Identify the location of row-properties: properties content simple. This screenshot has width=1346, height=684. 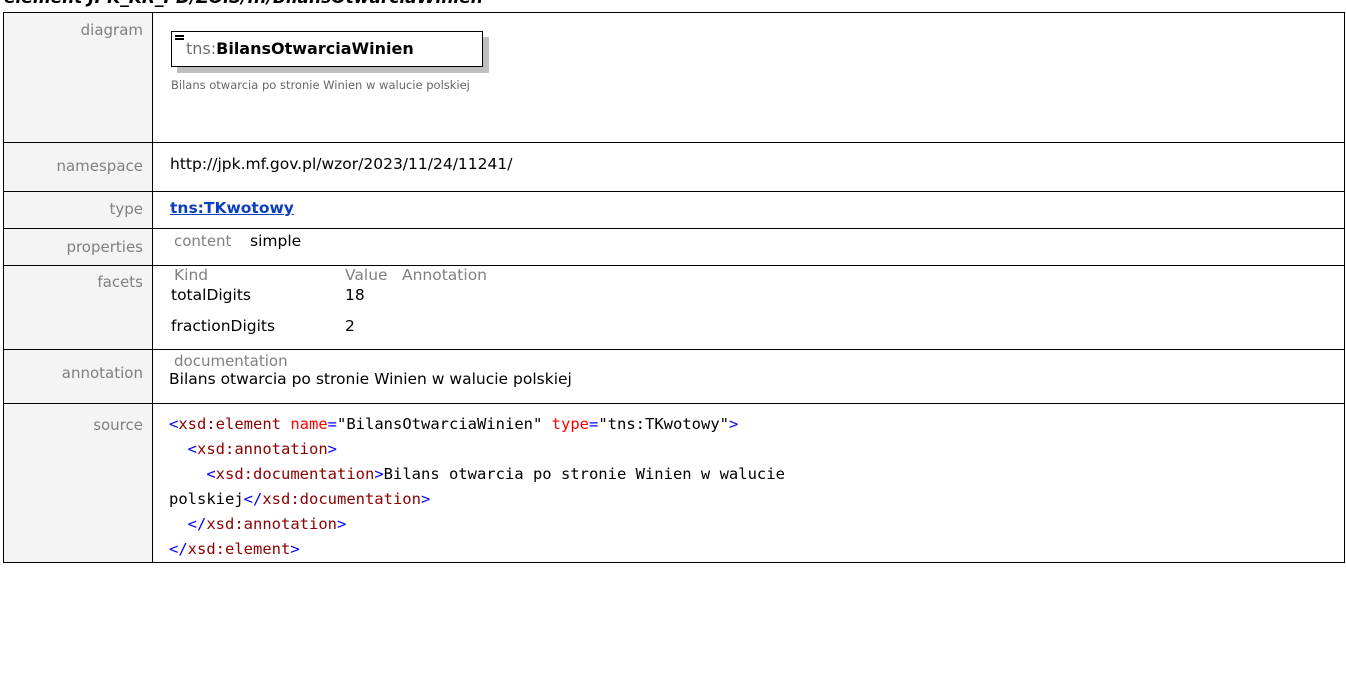
(674, 247).